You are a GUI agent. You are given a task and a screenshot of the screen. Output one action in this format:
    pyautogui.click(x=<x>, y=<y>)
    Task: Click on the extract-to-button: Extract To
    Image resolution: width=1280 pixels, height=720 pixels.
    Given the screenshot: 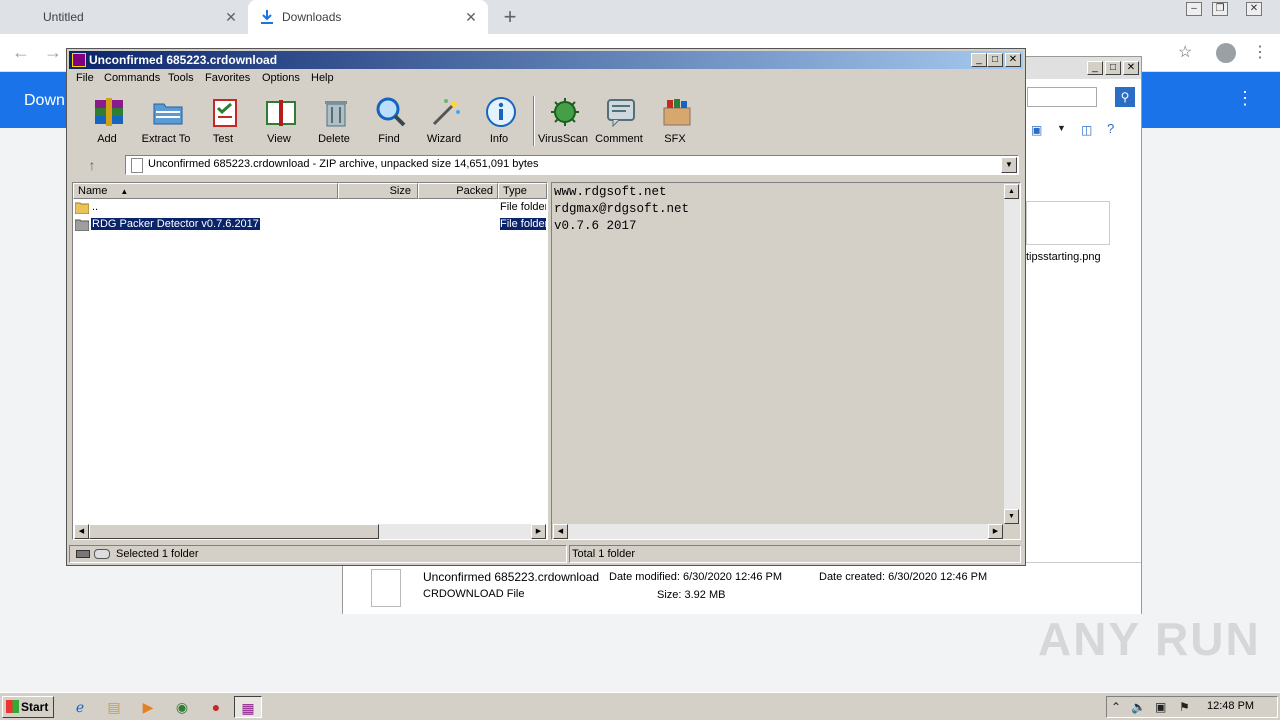 What is the action you would take?
    pyautogui.click(x=166, y=120)
    